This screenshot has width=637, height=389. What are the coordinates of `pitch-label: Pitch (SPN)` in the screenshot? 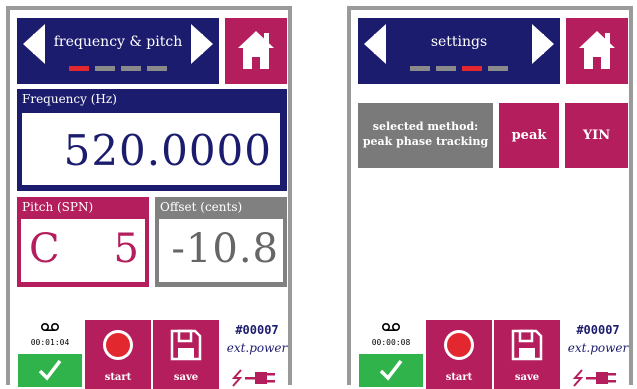 It's located at (58, 207).